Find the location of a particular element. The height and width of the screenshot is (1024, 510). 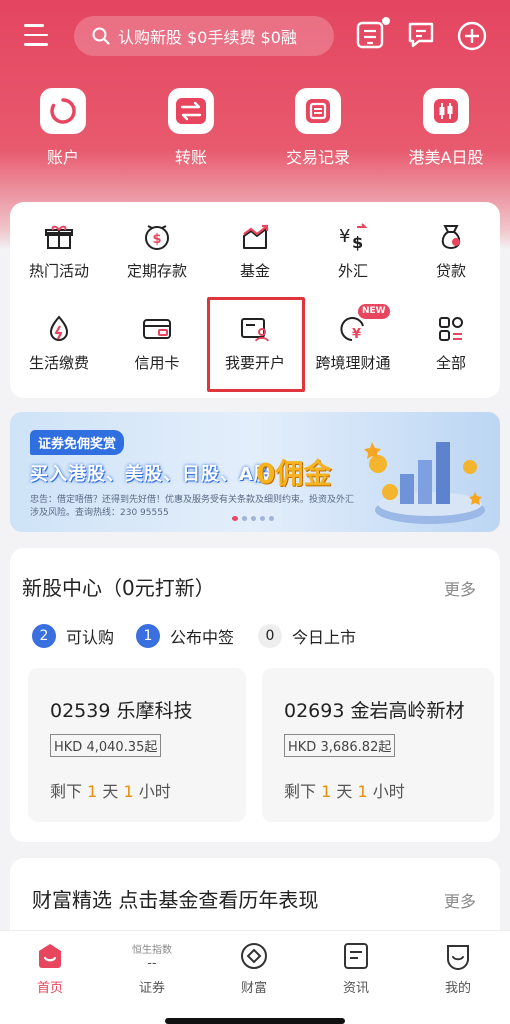

bottom-tab-bar: 首页 恒生指数 -- 证券 财富 资讯 我的 is located at coordinates (255, 977).